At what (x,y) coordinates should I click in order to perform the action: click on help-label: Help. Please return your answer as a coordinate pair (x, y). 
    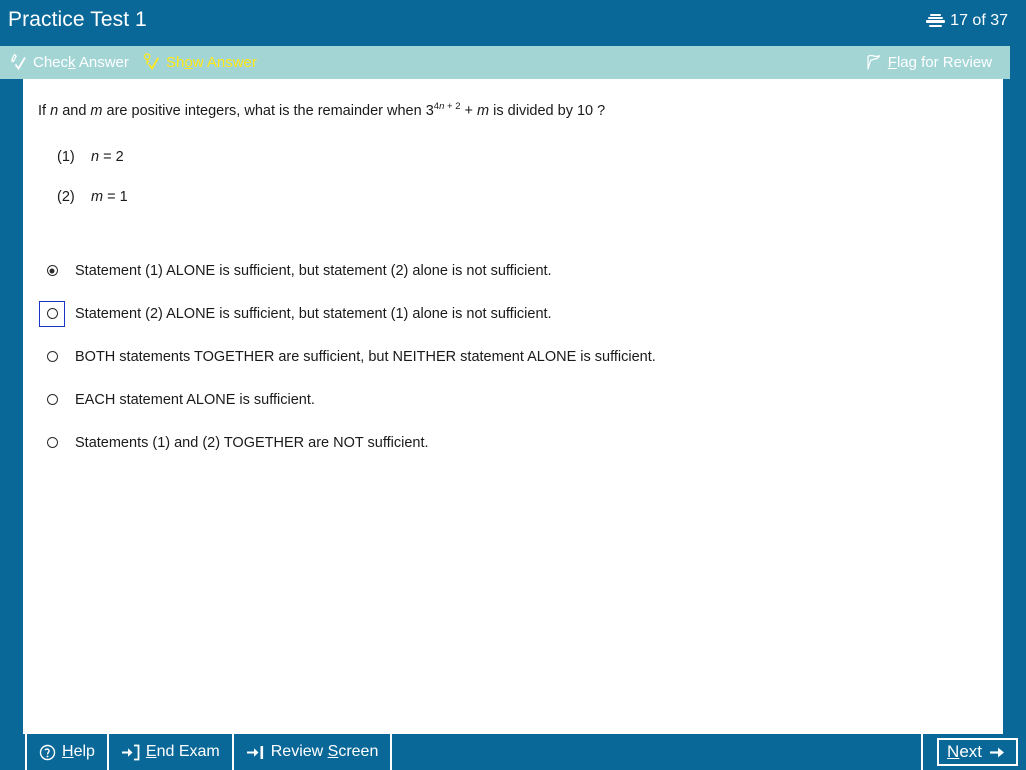
    Looking at the image, I should click on (78, 751).